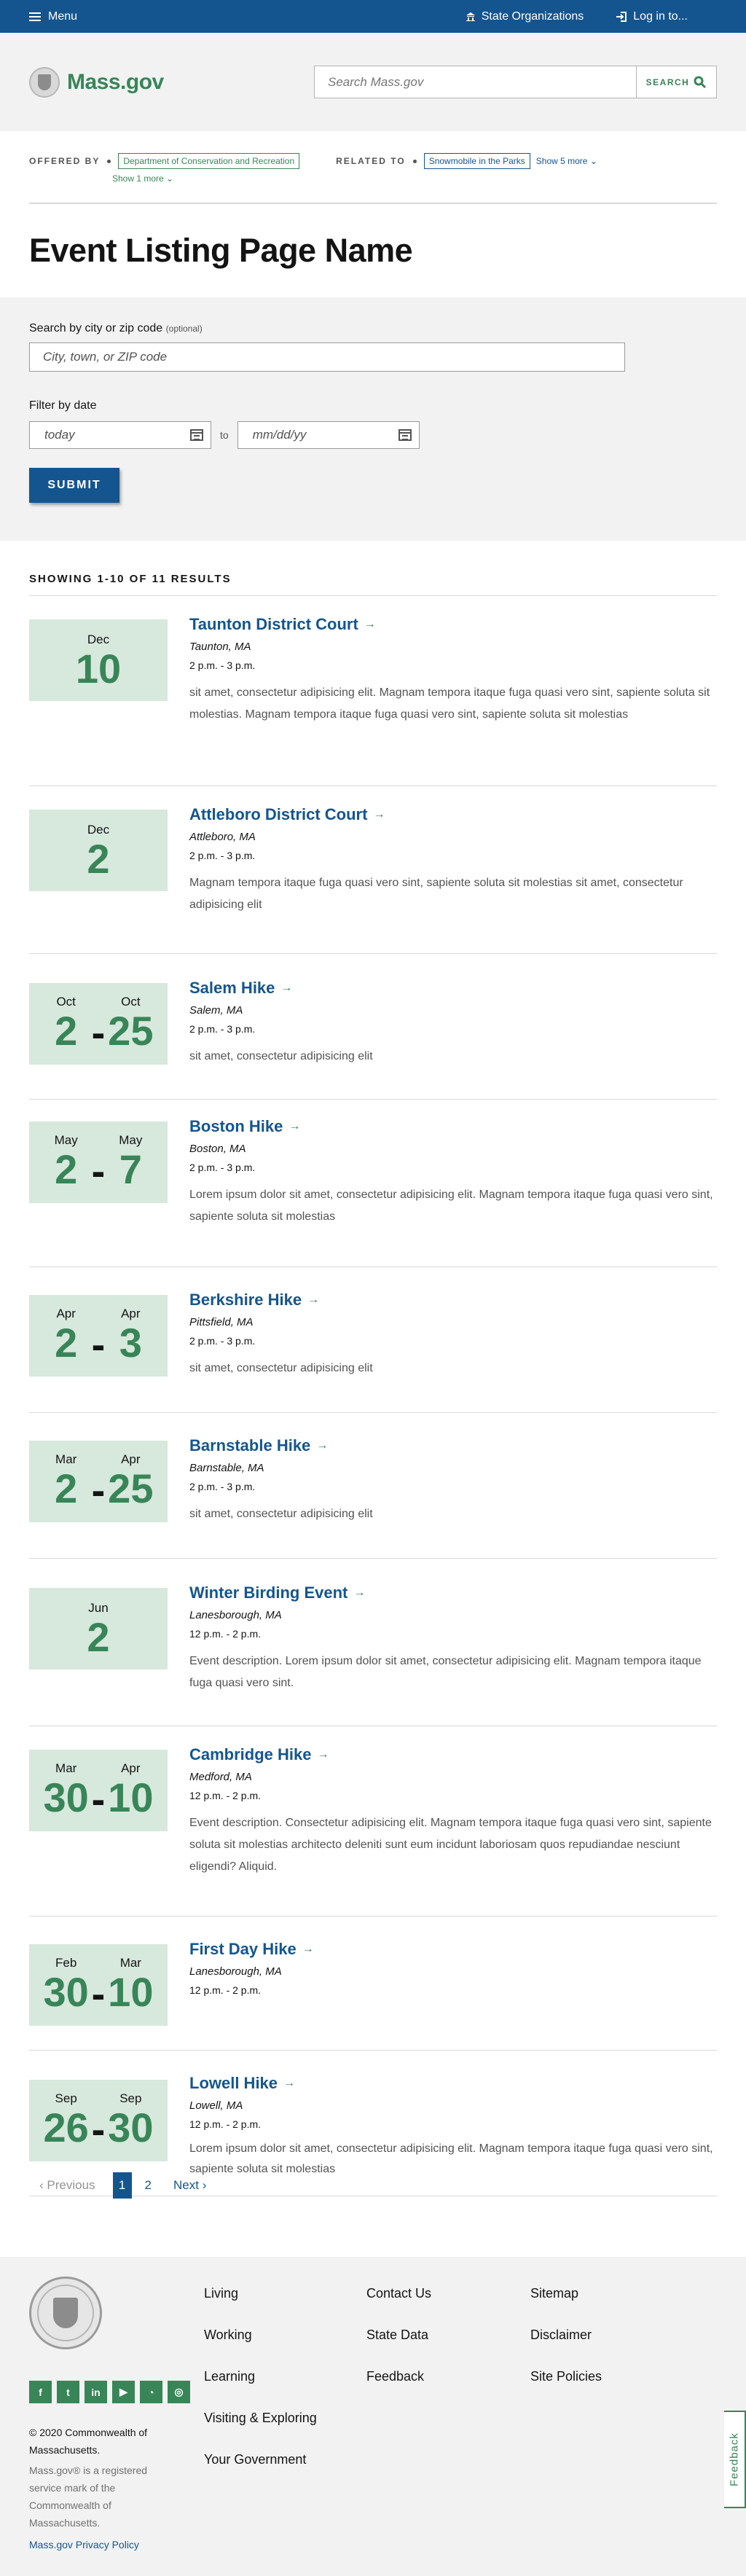 The height and width of the screenshot is (2576, 746). I want to click on event-title: Lowell Hike, so click(233, 2083).